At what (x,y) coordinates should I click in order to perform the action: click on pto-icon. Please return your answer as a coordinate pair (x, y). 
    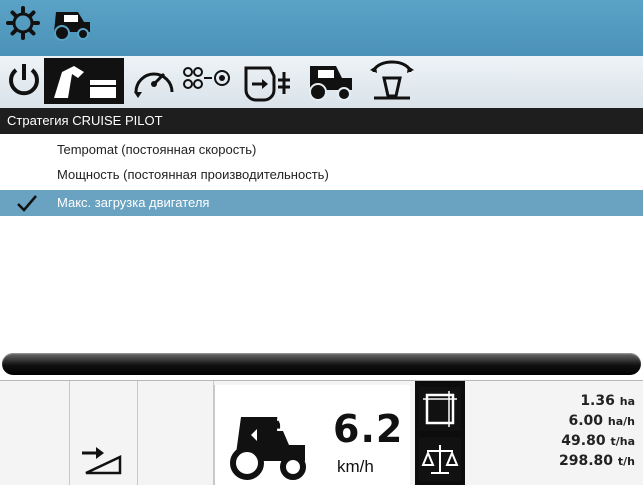
    Looking at the image, I should click on (269, 83).